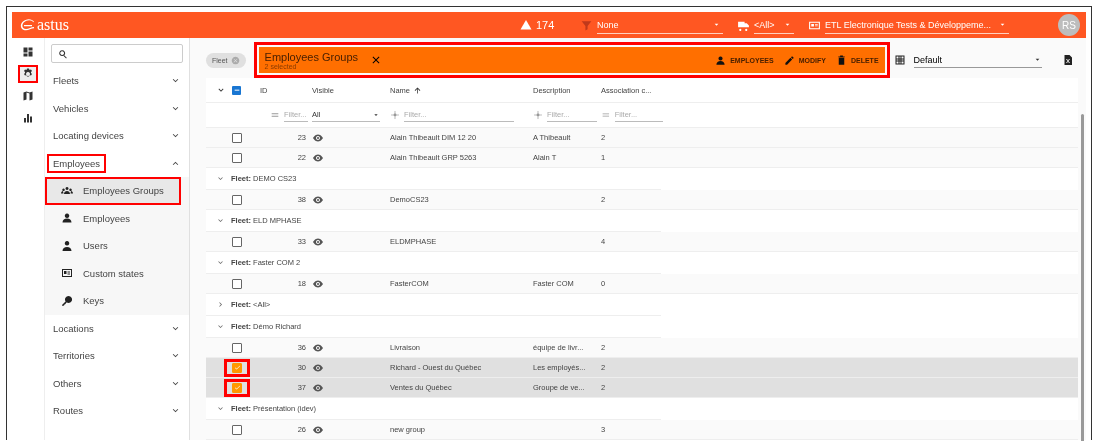 The width and height of the screenshot is (1096, 441). Describe the element at coordinates (28, 25) in the screenshot. I see `logo-icon` at that location.